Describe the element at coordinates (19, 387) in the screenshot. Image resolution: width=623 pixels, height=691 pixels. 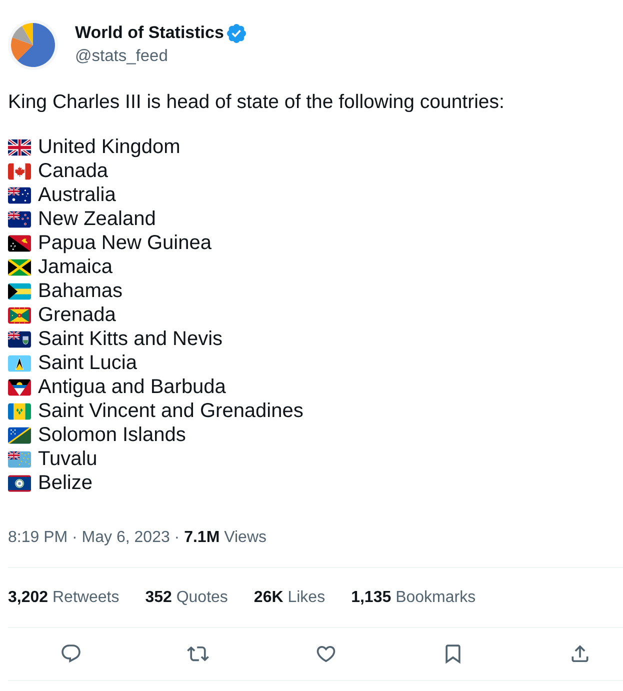
I see `antigua-and-barbuda-flag-icon` at that location.